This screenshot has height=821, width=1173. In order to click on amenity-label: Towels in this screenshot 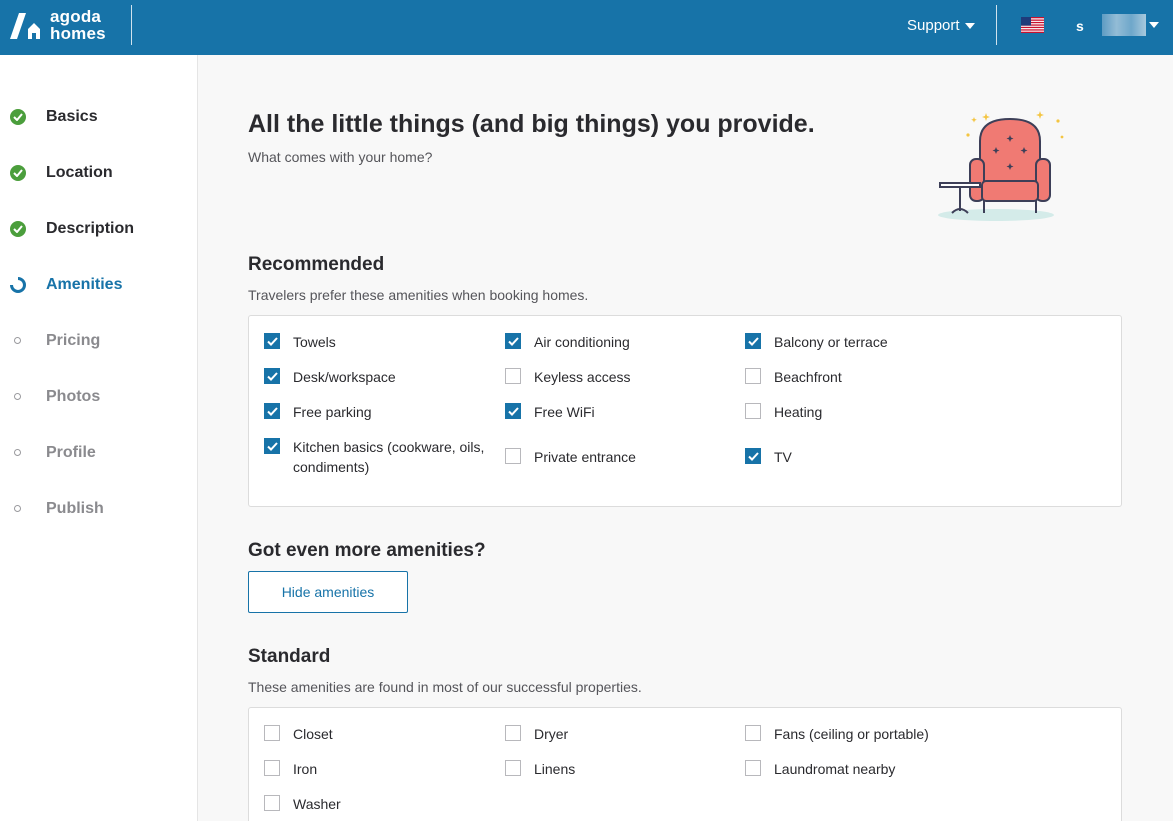, I will do `click(314, 342)`.